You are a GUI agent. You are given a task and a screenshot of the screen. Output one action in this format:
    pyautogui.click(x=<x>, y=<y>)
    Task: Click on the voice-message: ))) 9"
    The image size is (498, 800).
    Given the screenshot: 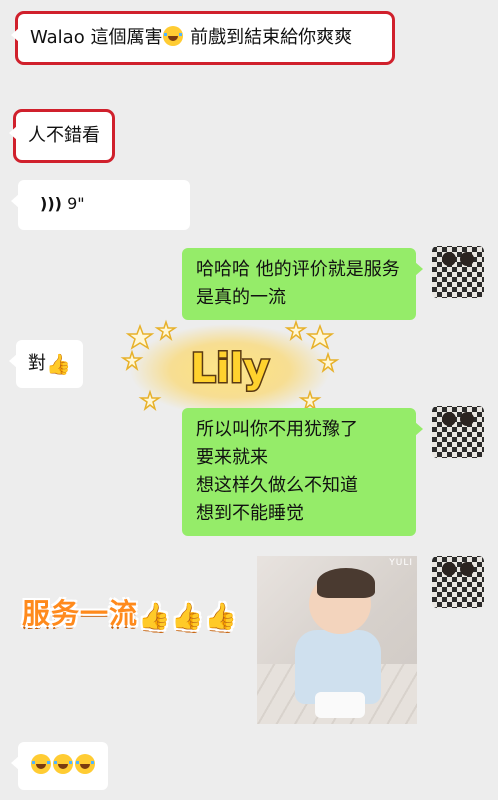 What is the action you would take?
    pyautogui.click(x=100, y=205)
    